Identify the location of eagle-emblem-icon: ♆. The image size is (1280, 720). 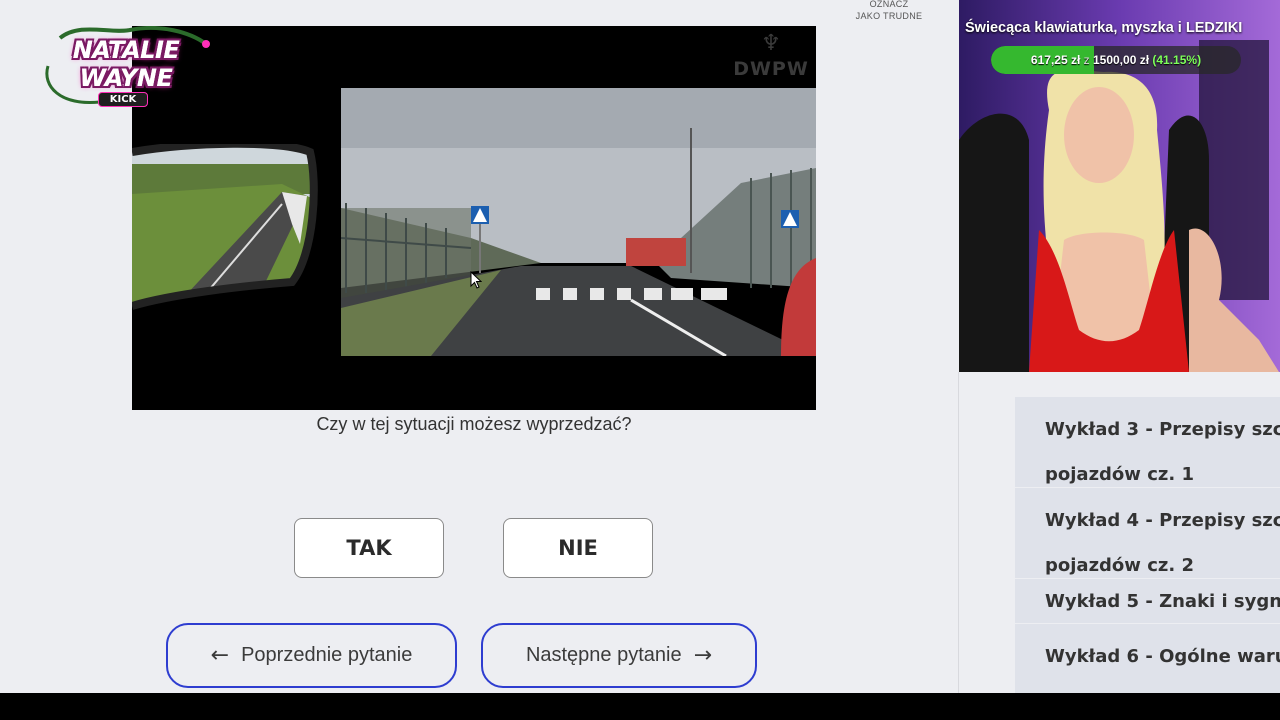
(771, 43).